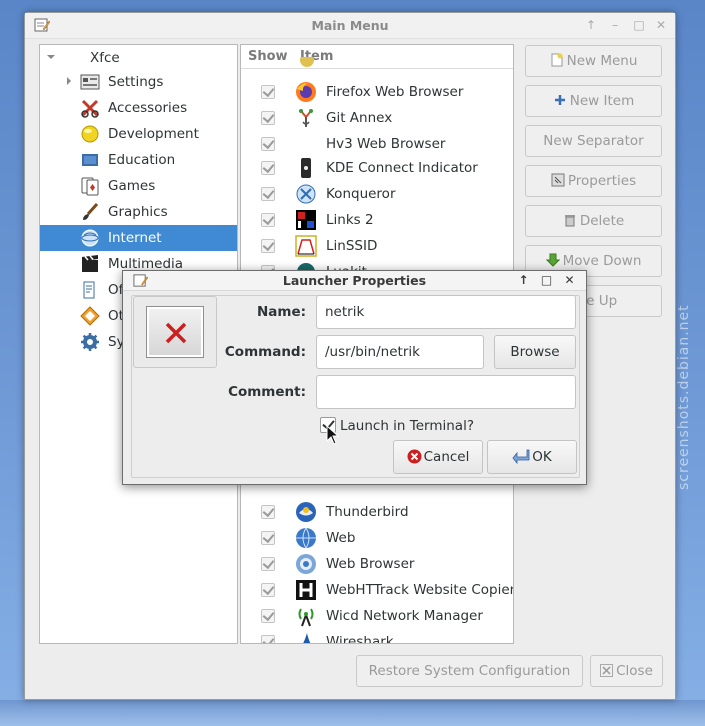  Describe the element at coordinates (634, 671) in the screenshot. I see `button-label: Close` at that location.